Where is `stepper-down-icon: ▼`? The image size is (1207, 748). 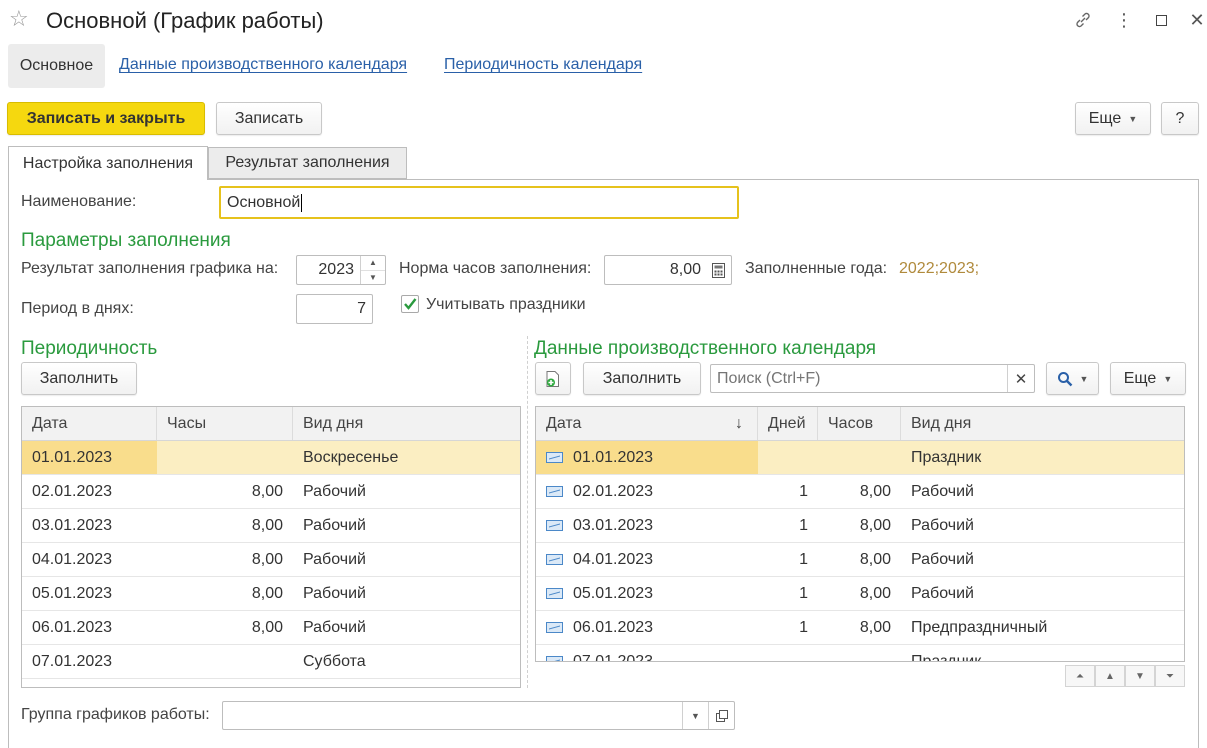 stepper-down-icon: ▼ is located at coordinates (373, 278).